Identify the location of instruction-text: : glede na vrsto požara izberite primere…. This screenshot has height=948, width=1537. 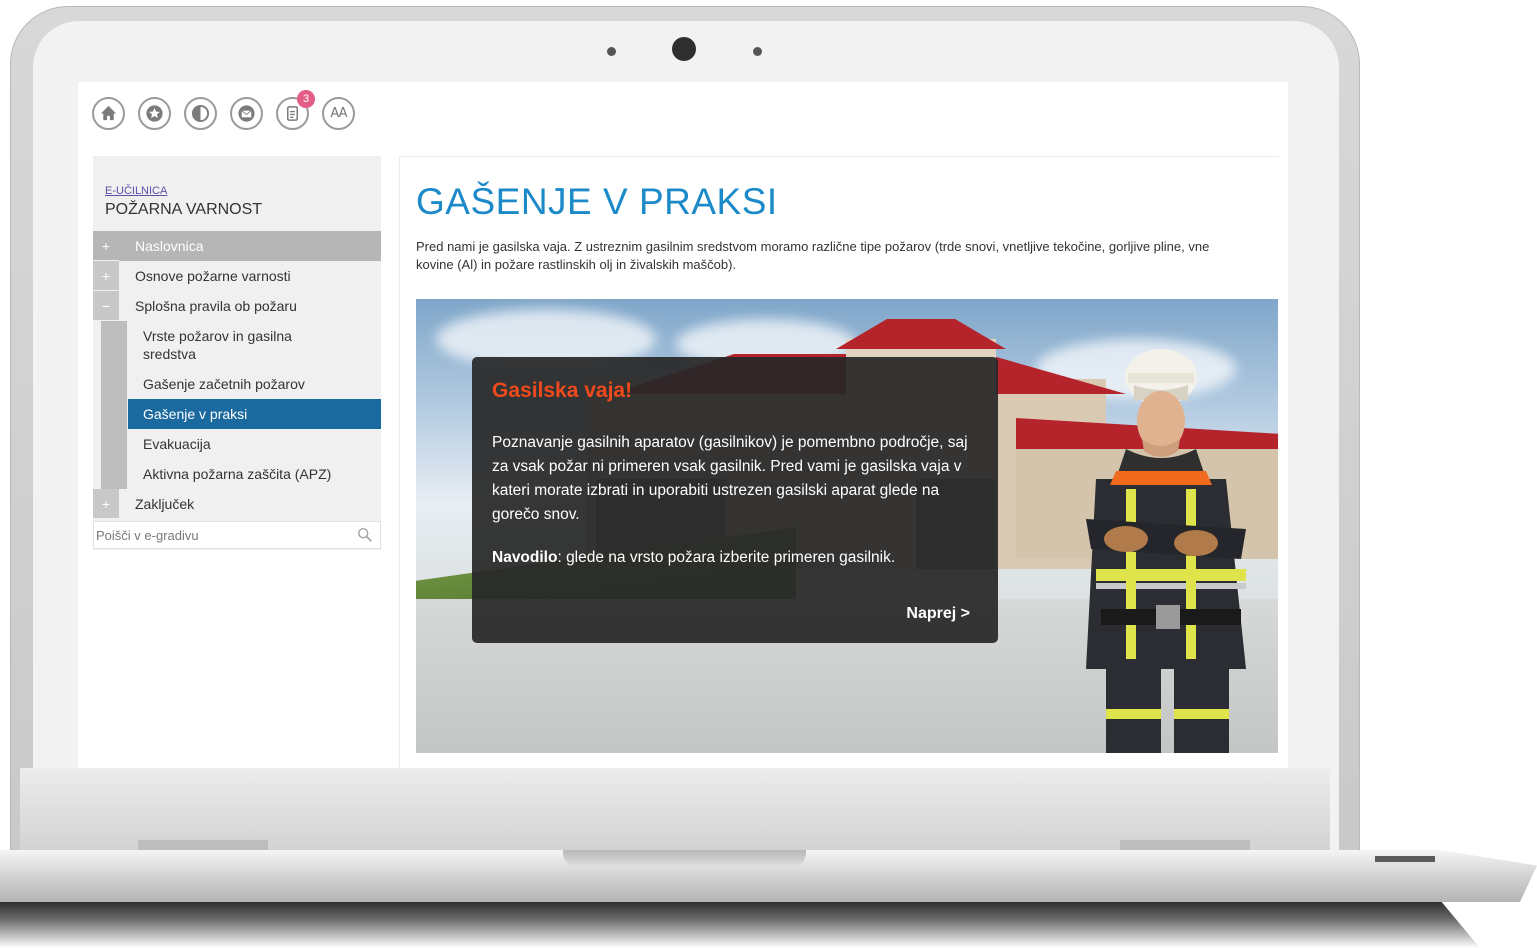
(726, 557).